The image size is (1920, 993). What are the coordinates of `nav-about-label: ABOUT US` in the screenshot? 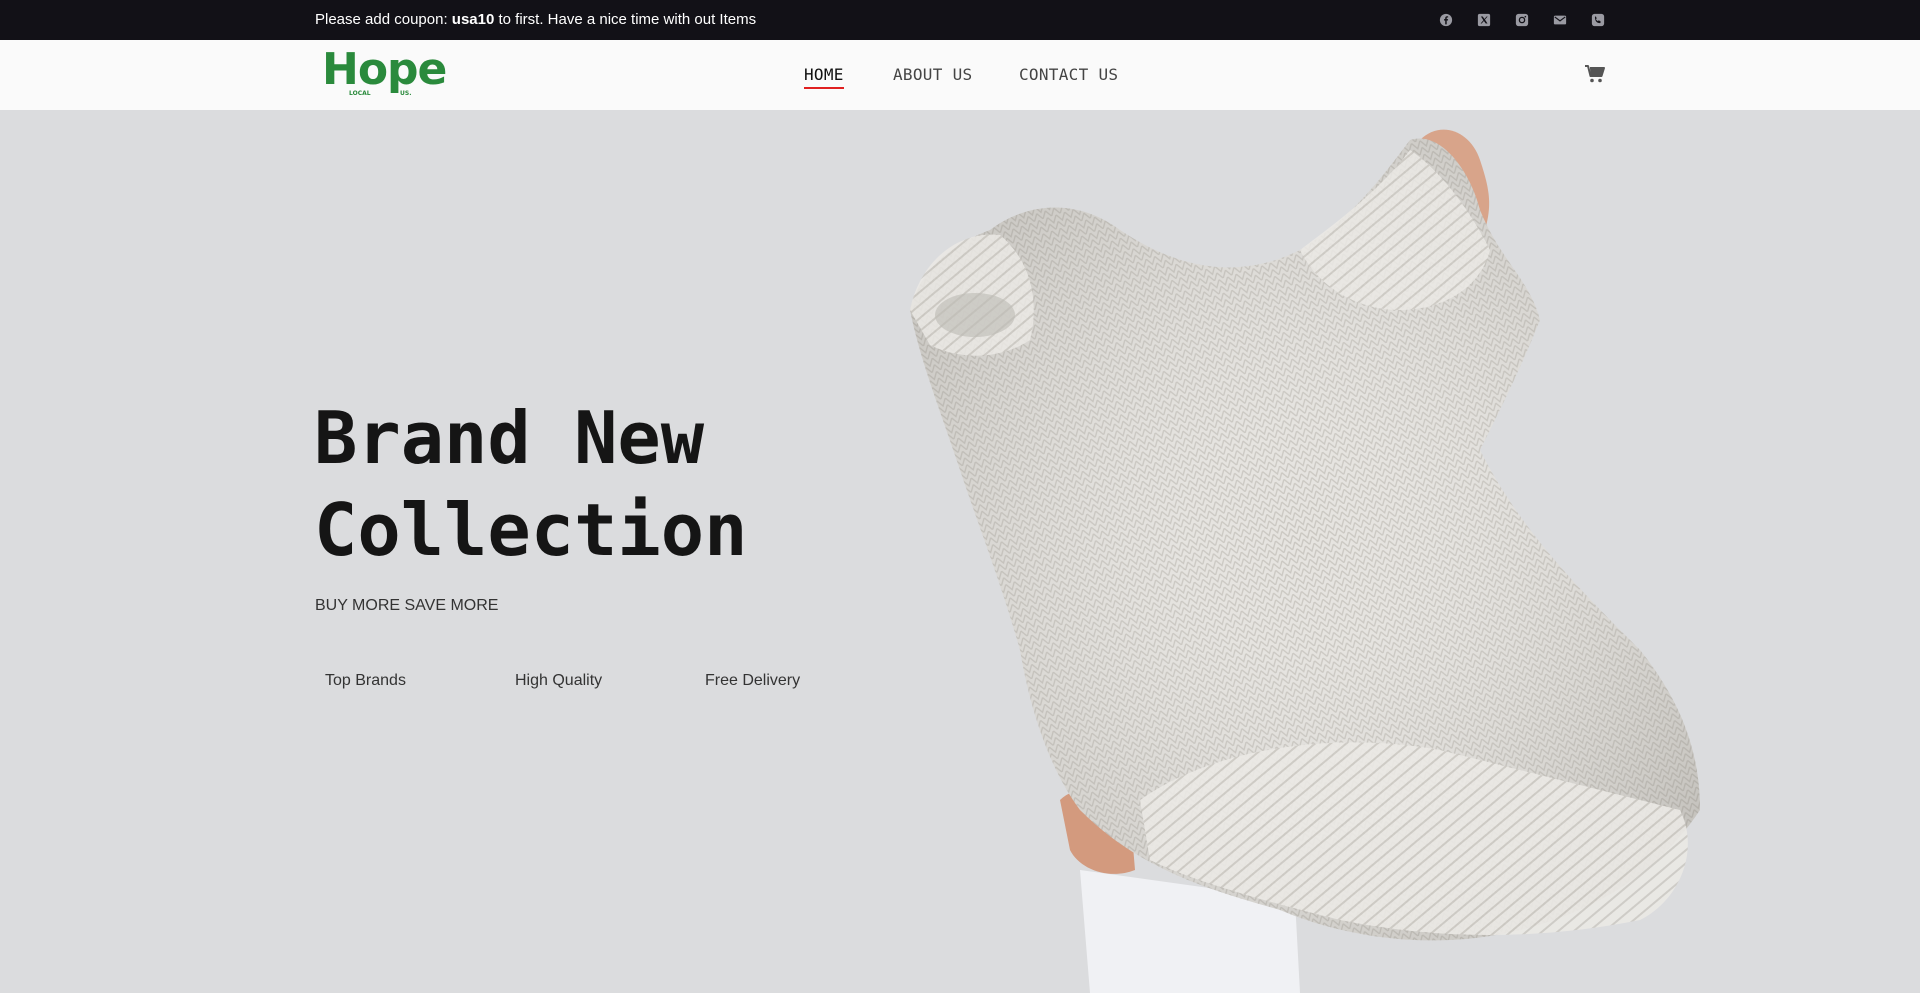 It's located at (933, 74).